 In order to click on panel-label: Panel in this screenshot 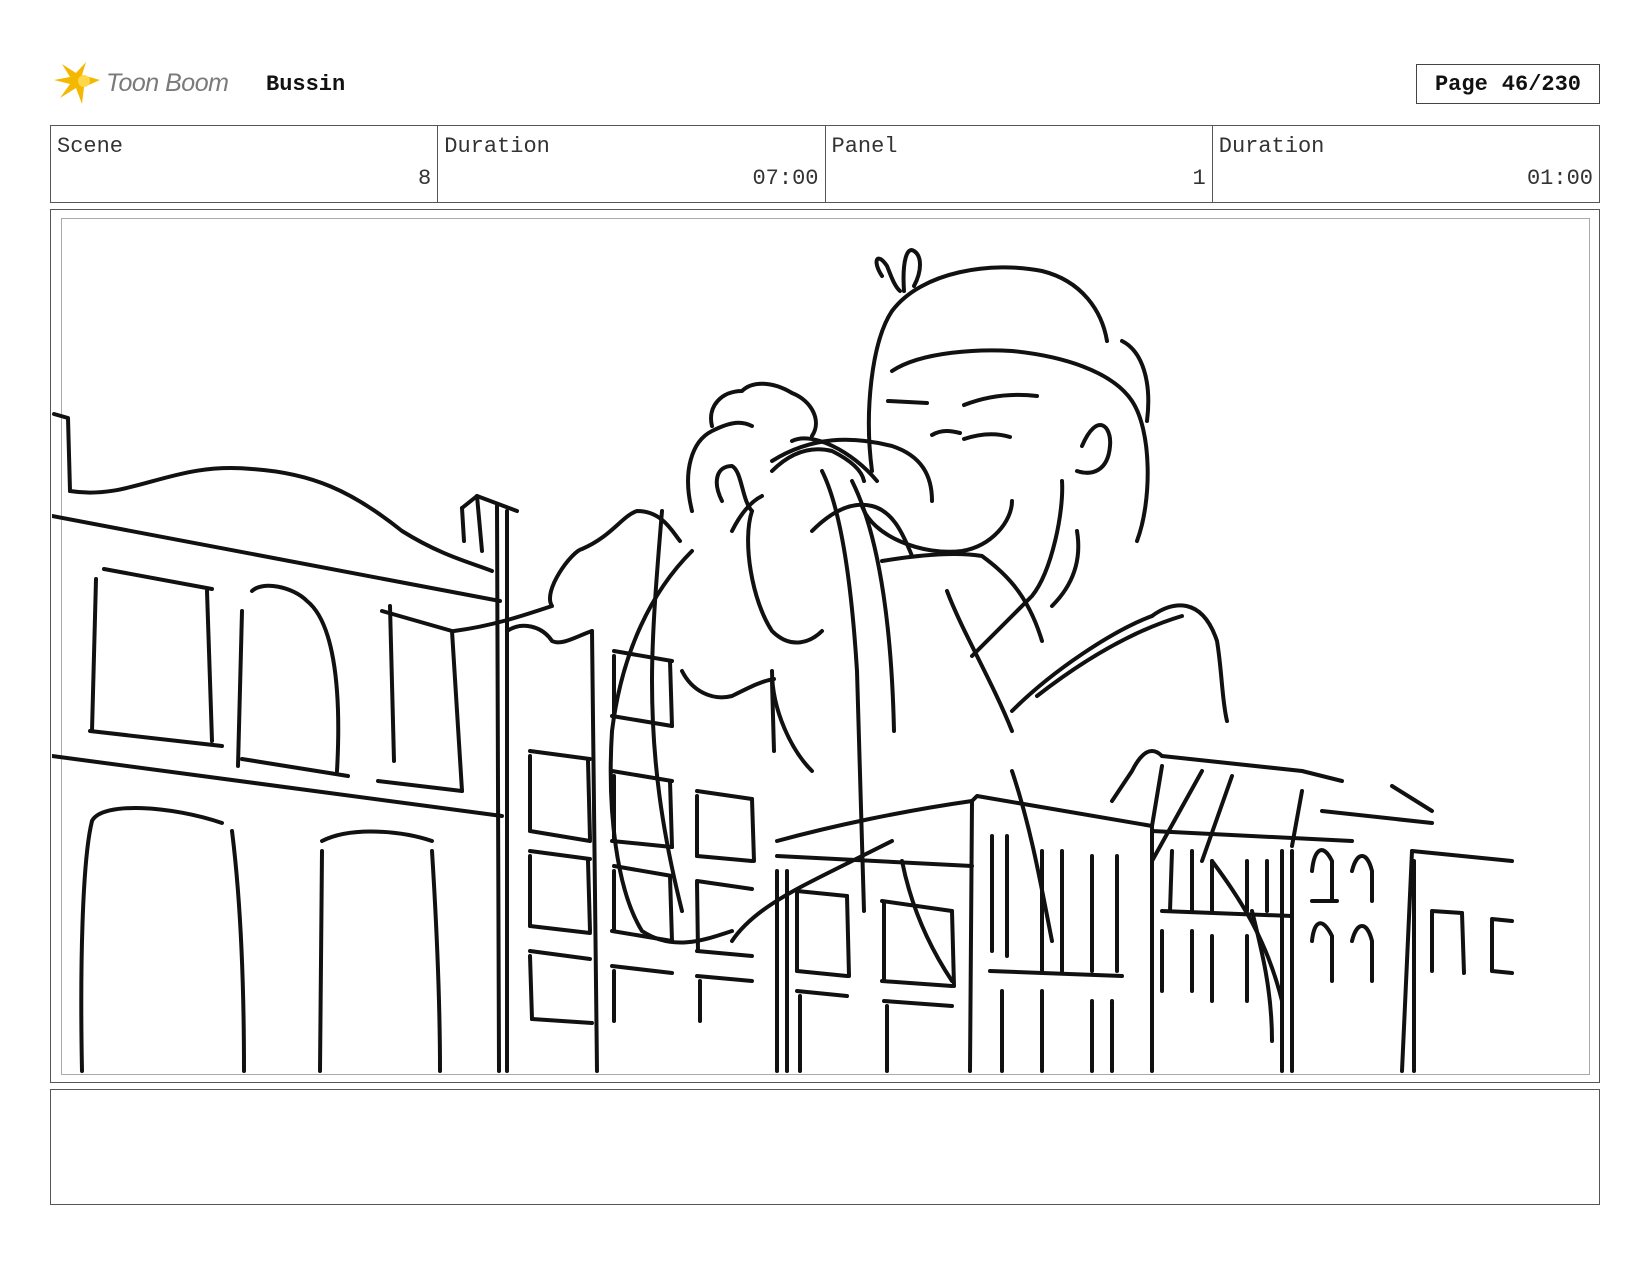, I will do `click(864, 146)`.